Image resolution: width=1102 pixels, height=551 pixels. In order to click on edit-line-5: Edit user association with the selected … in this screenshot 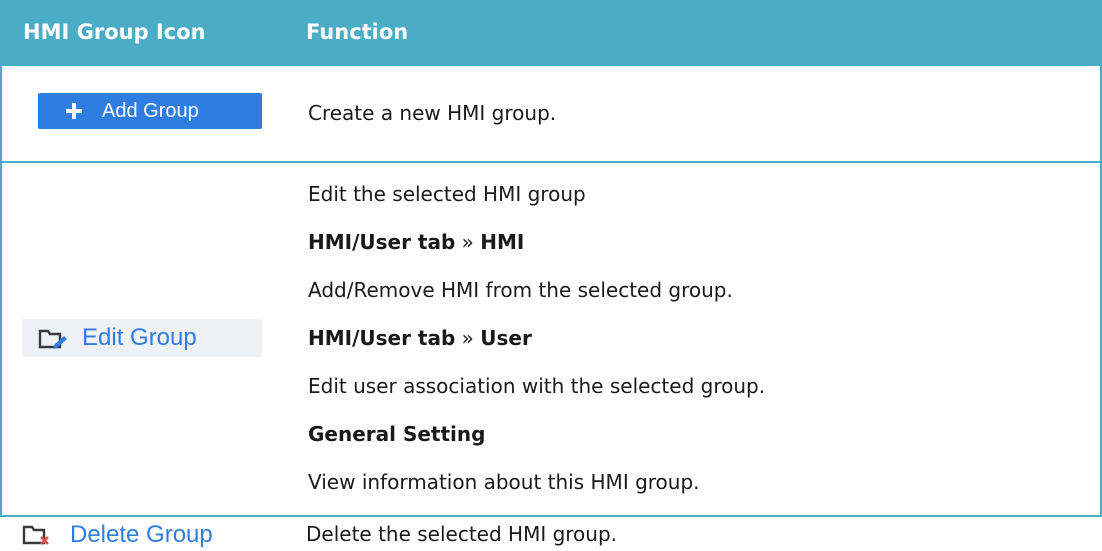, I will do `click(537, 386)`.